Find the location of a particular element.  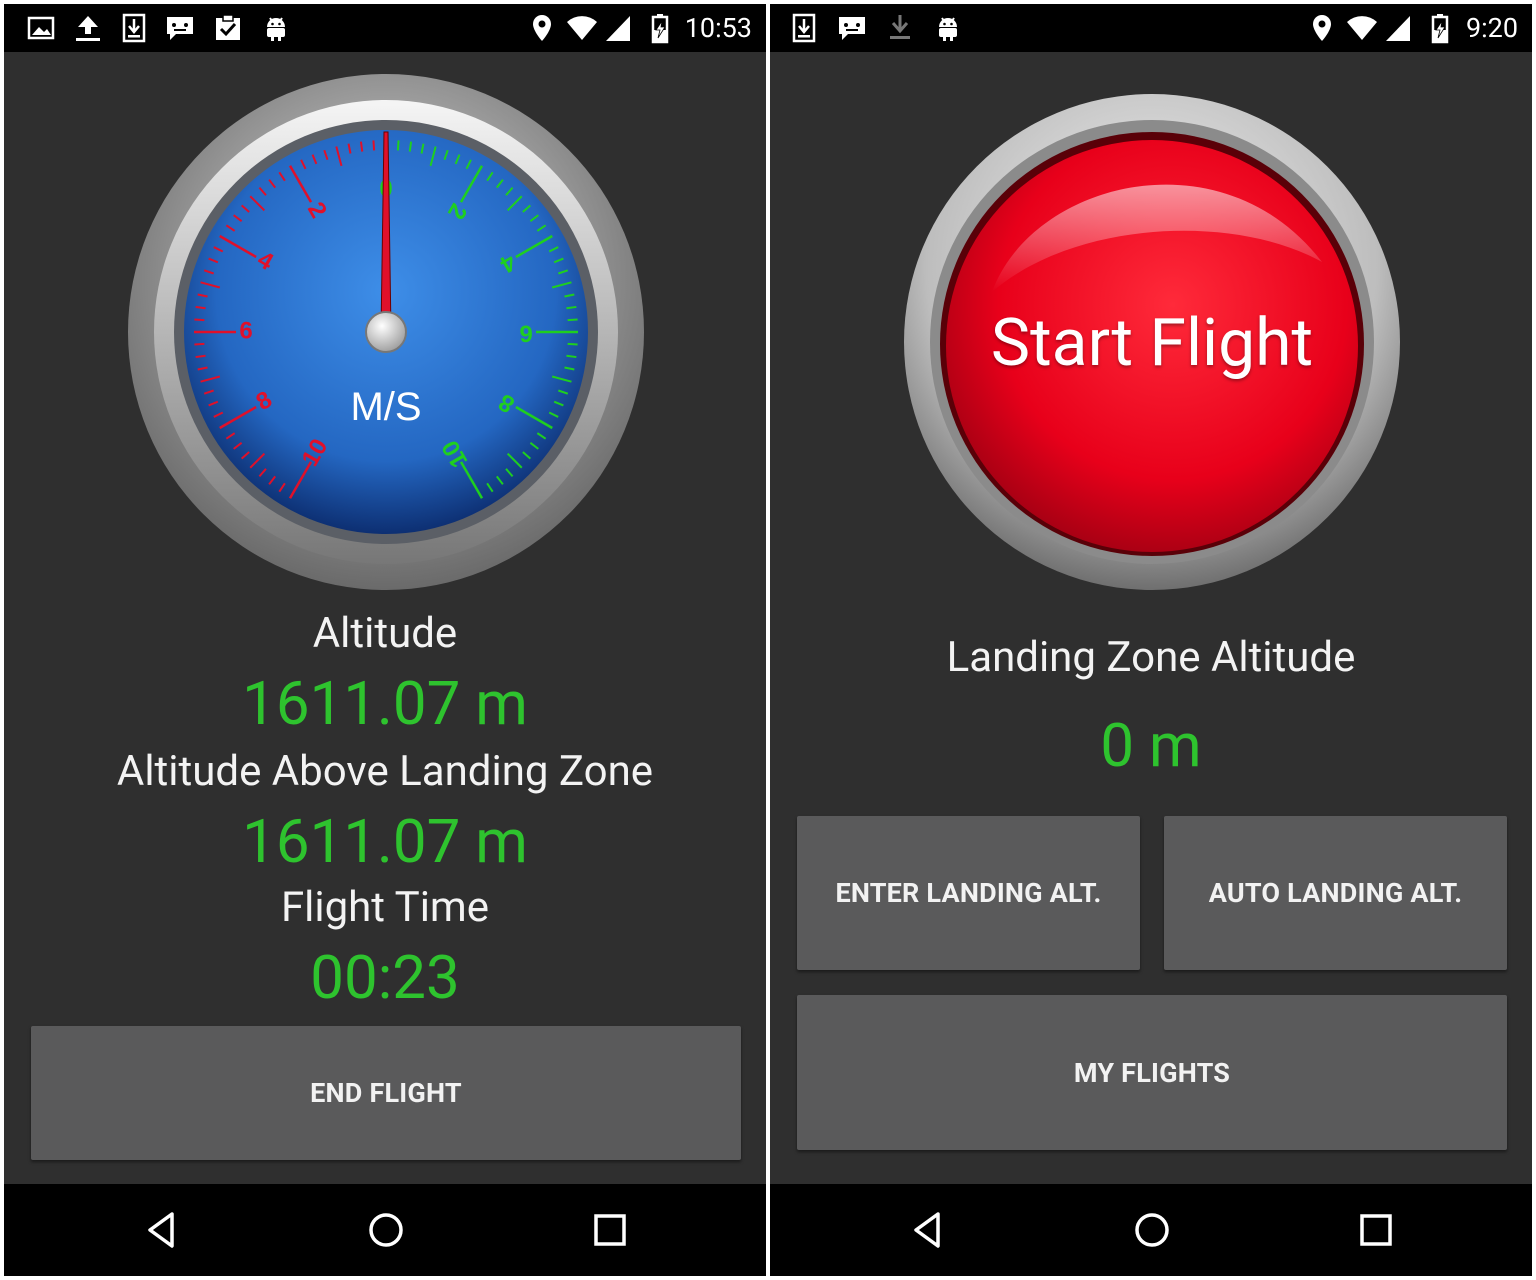

landing-zone-altitude-label: Landing Zone Altitude is located at coordinates (1151, 657).